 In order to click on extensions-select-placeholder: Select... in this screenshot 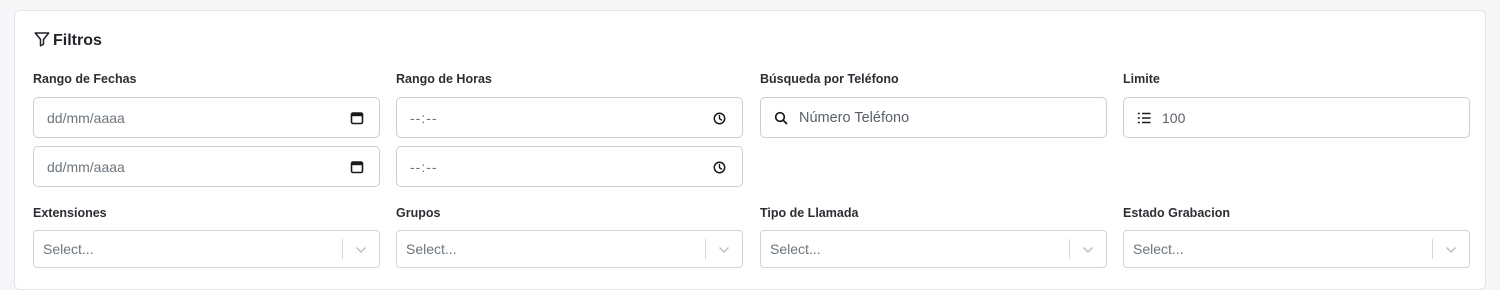, I will do `click(68, 249)`.